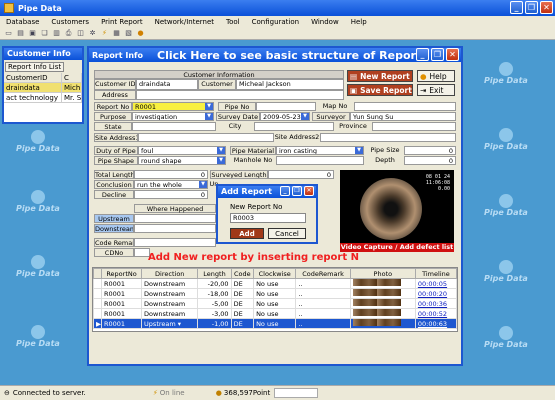 This screenshot has width=555, height=400. What do you see at coordinates (403, 116) in the screenshot?
I see `surveyor-field: Yun Sung Su` at bounding box center [403, 116].